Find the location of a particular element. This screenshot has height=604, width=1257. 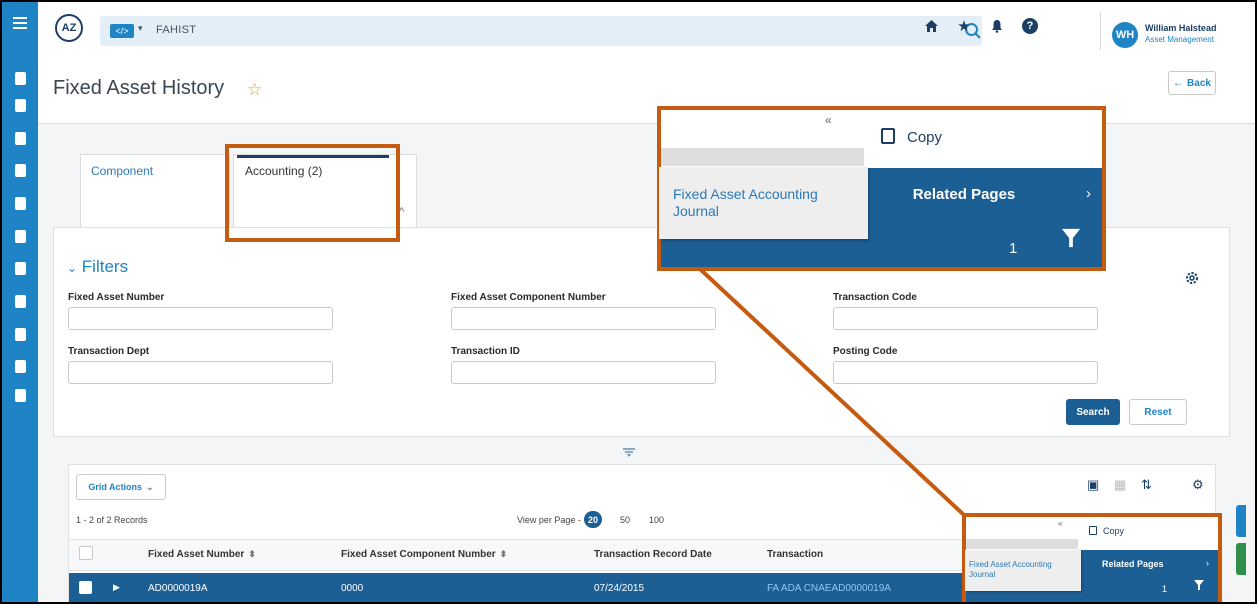

column-header: Fixed Asset Component Number ⬍ is located at coordinates (424, 554).